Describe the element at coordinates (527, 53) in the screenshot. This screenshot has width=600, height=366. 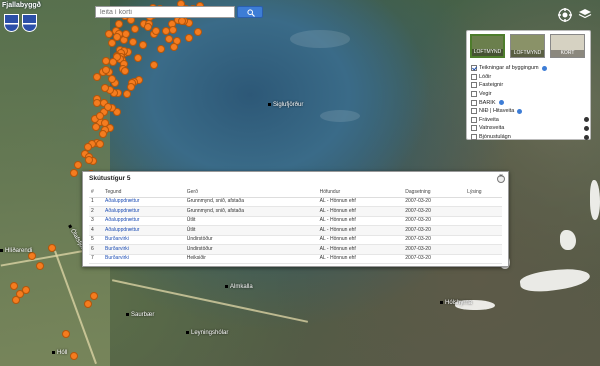
I see `basemap-label: LOFTMYND` at that location.